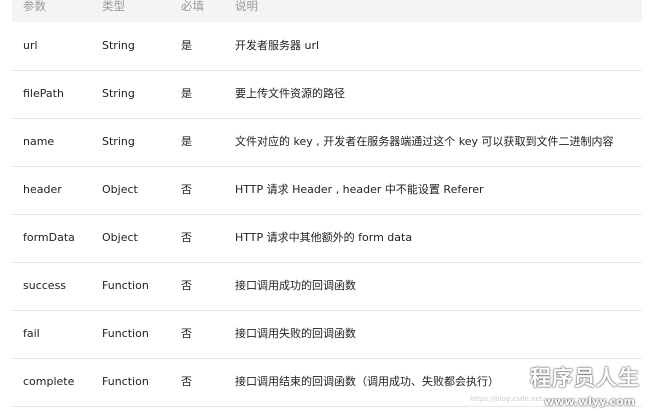  What do you see at coordinates (113, 6) in the screenshot?
I see `header-type: 类型` at bounding box center [113, 6].